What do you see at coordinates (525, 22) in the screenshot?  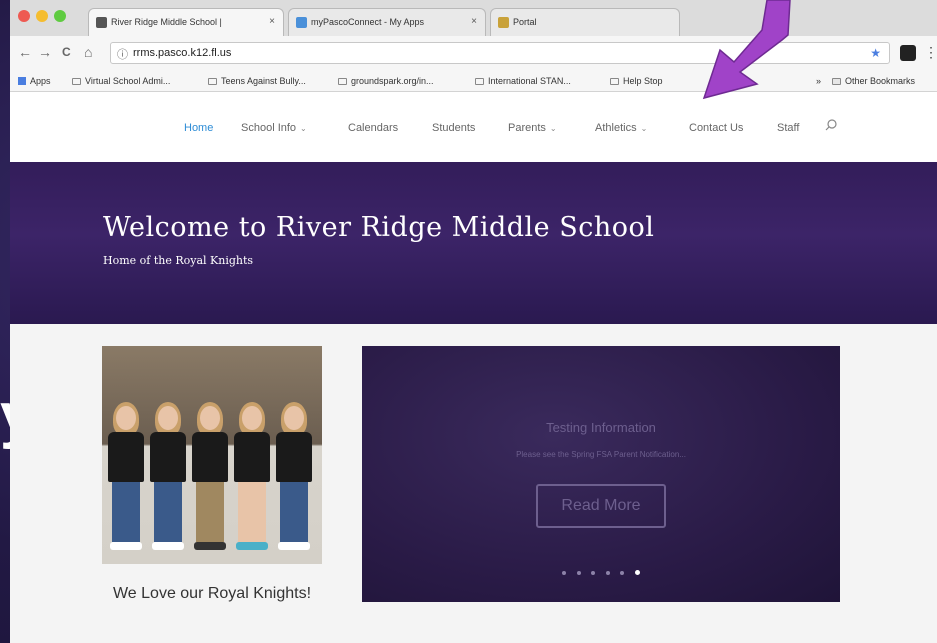 I see `tab-label: Portal` at bounding box center [525, 22].